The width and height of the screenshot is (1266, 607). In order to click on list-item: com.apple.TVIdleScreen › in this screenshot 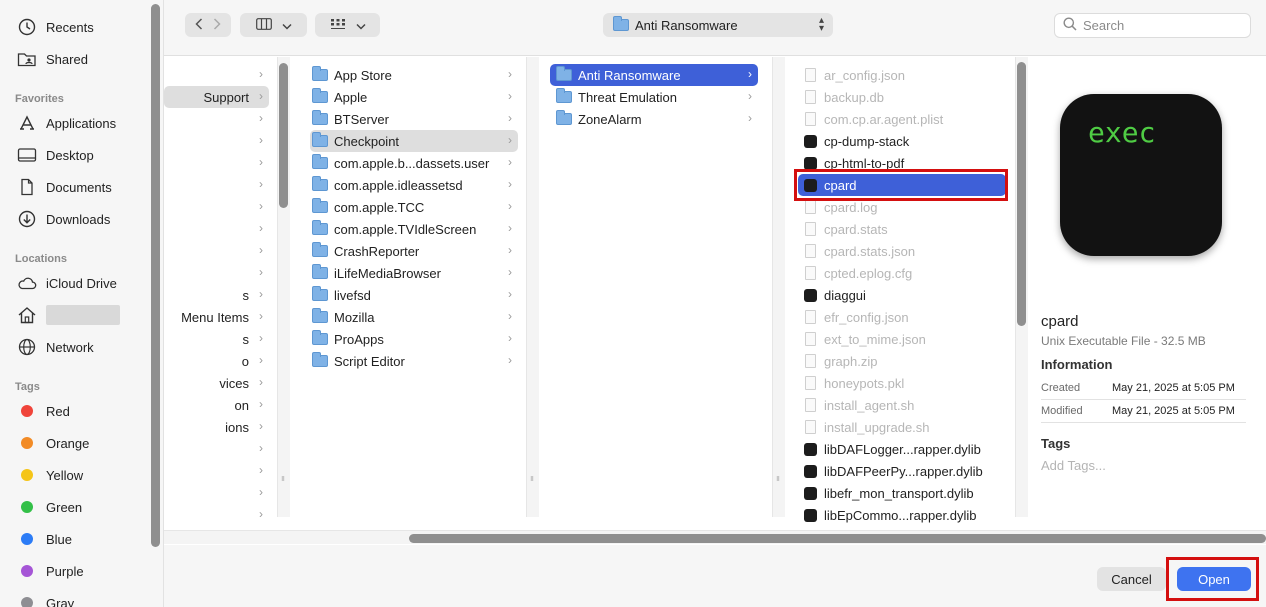, I will do `click(414, 229)`.